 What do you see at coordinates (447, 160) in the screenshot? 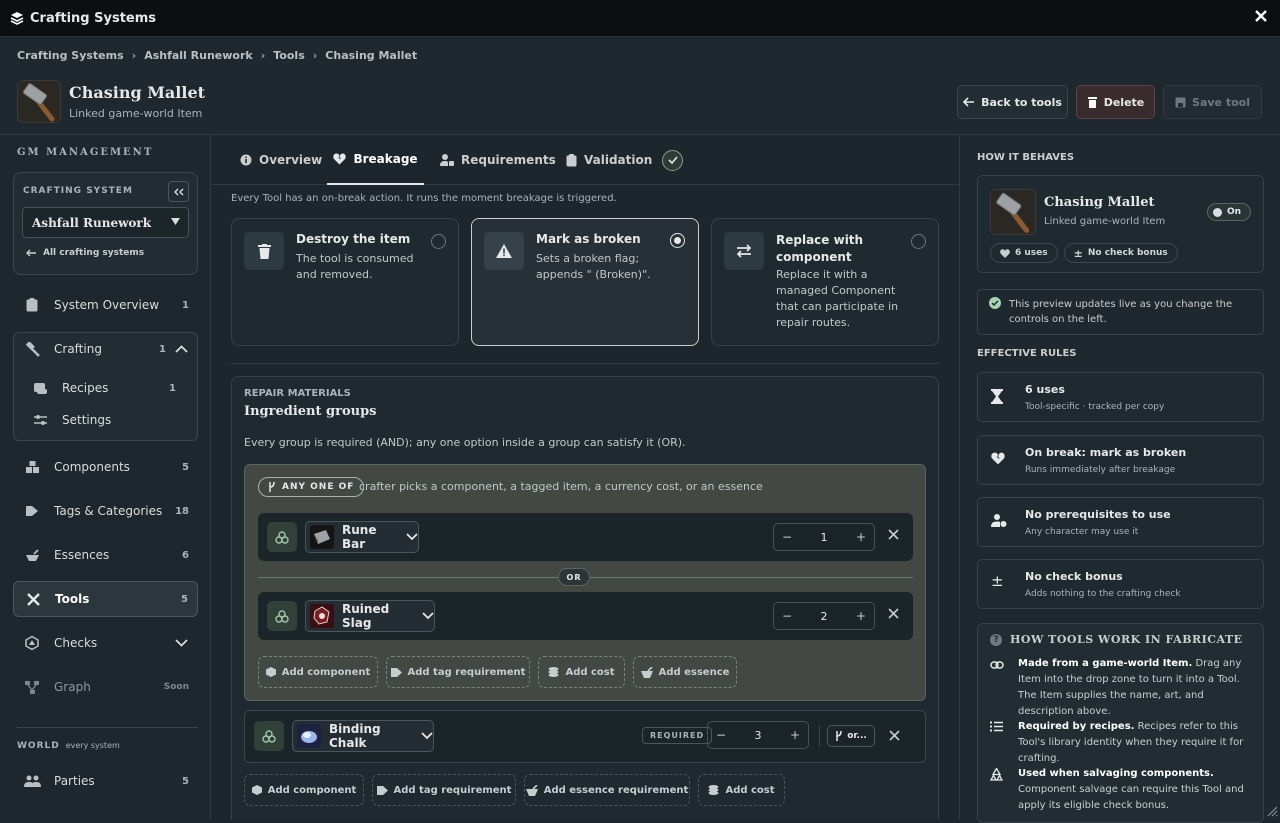
I see `user-lock-icon` at bounding box center [447, 160].